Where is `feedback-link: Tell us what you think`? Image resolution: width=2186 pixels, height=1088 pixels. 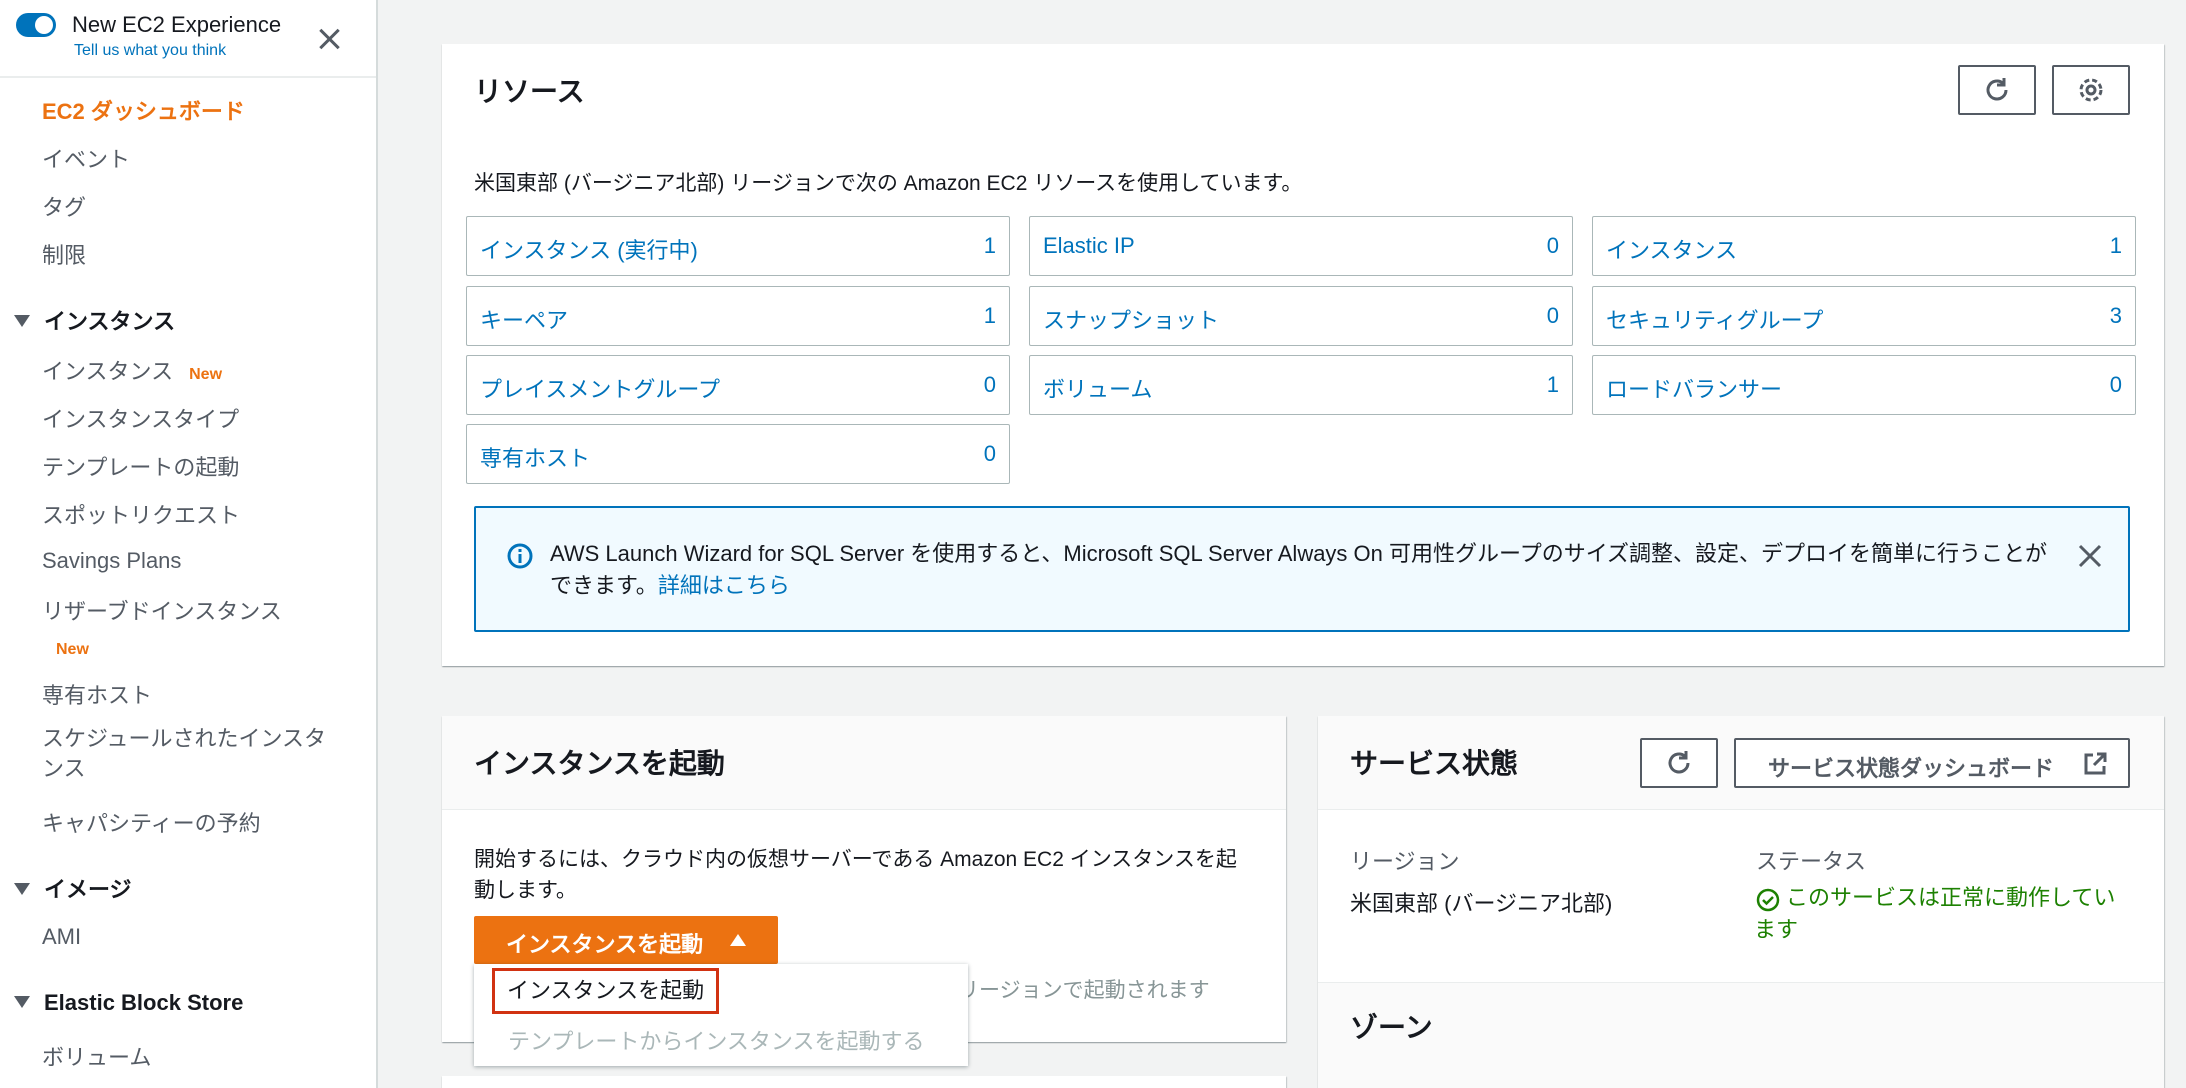 feedback-link: Tell us what you think is located at coordinates (150, 51).